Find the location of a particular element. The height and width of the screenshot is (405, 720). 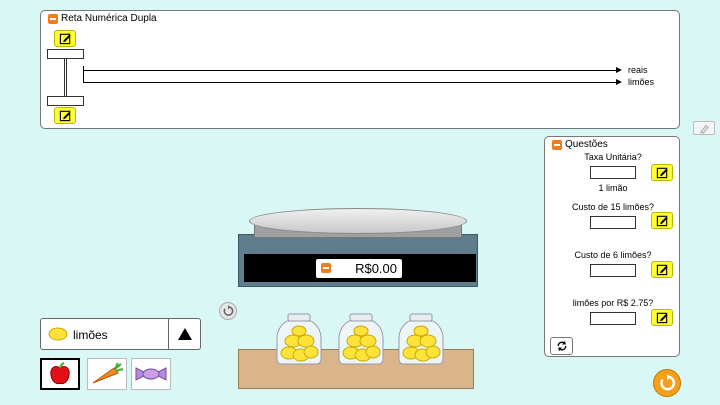

axis-bracket is located at coordinates (65, 77).